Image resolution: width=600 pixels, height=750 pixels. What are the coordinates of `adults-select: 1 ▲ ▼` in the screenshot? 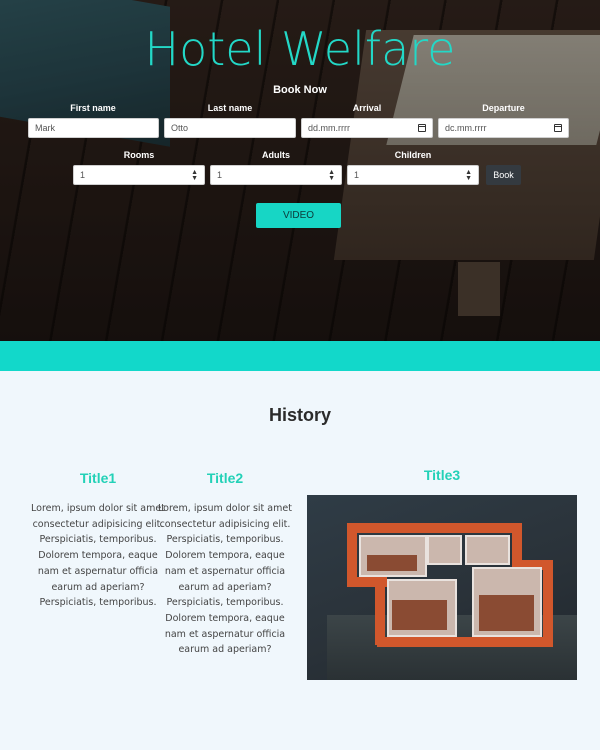 It's located at (276, 175).